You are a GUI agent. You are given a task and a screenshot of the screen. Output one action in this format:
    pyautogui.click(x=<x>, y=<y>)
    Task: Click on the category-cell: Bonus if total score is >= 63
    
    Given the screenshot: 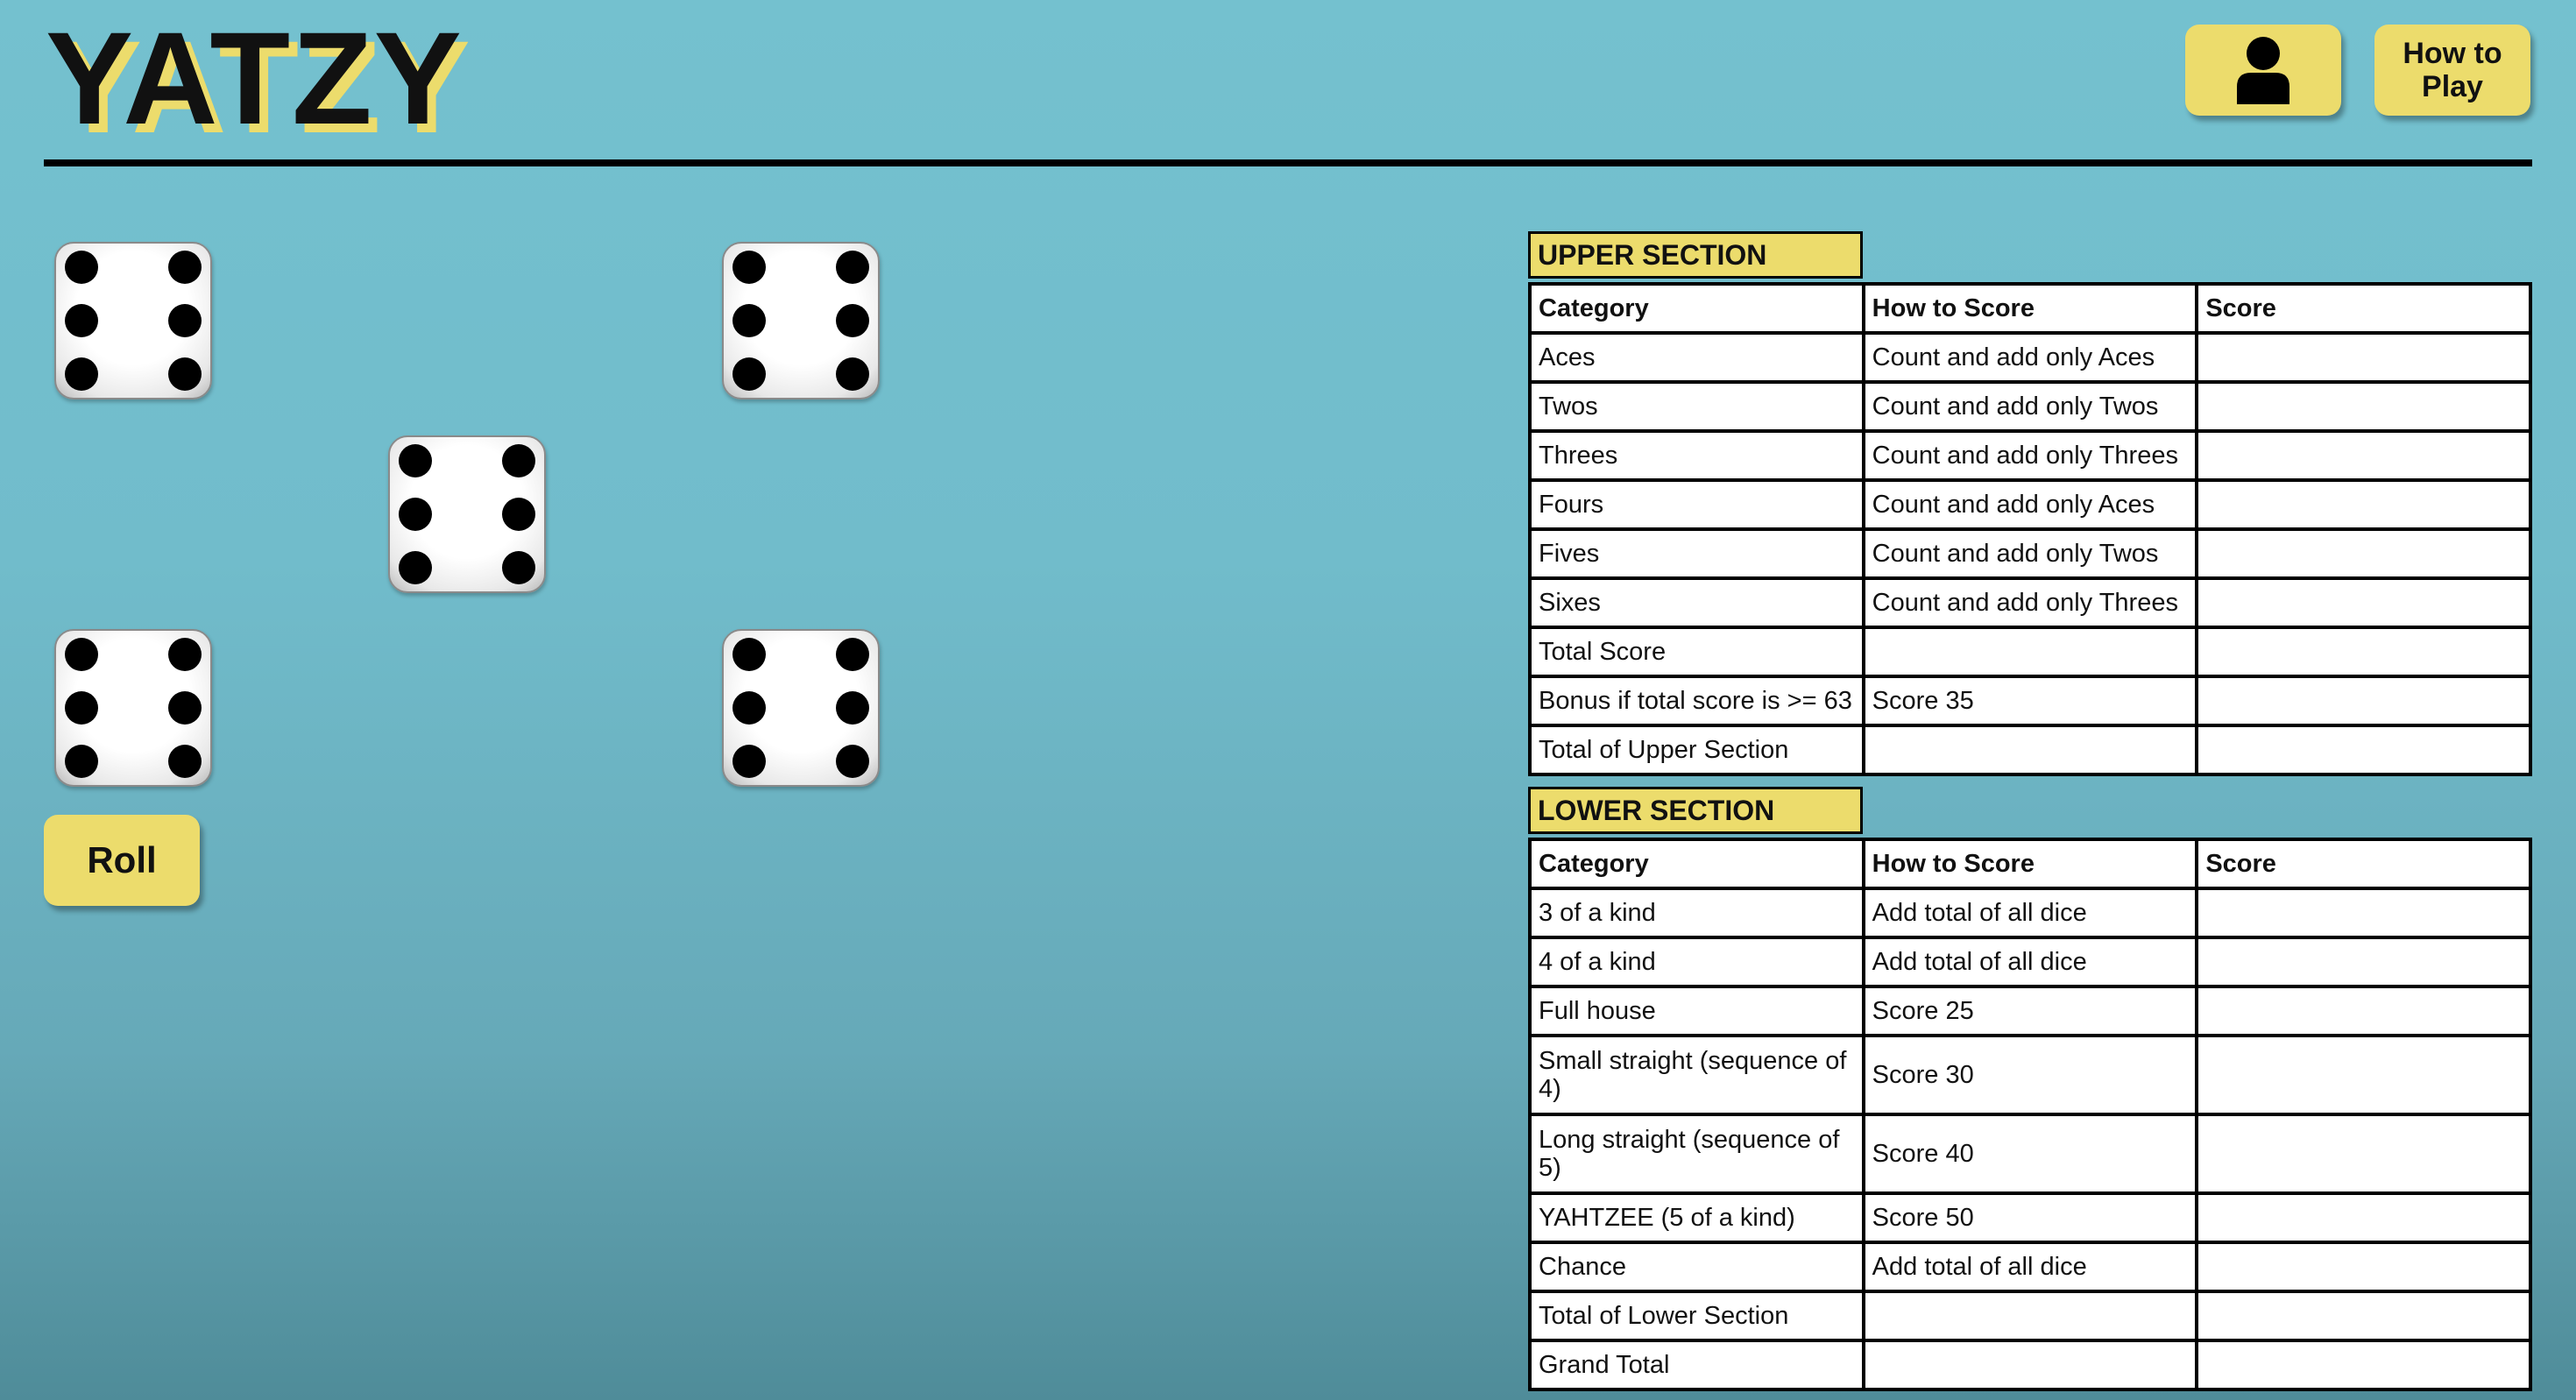 What is the action you would take?
    pyautogui.click(x=1697, y=700)
    